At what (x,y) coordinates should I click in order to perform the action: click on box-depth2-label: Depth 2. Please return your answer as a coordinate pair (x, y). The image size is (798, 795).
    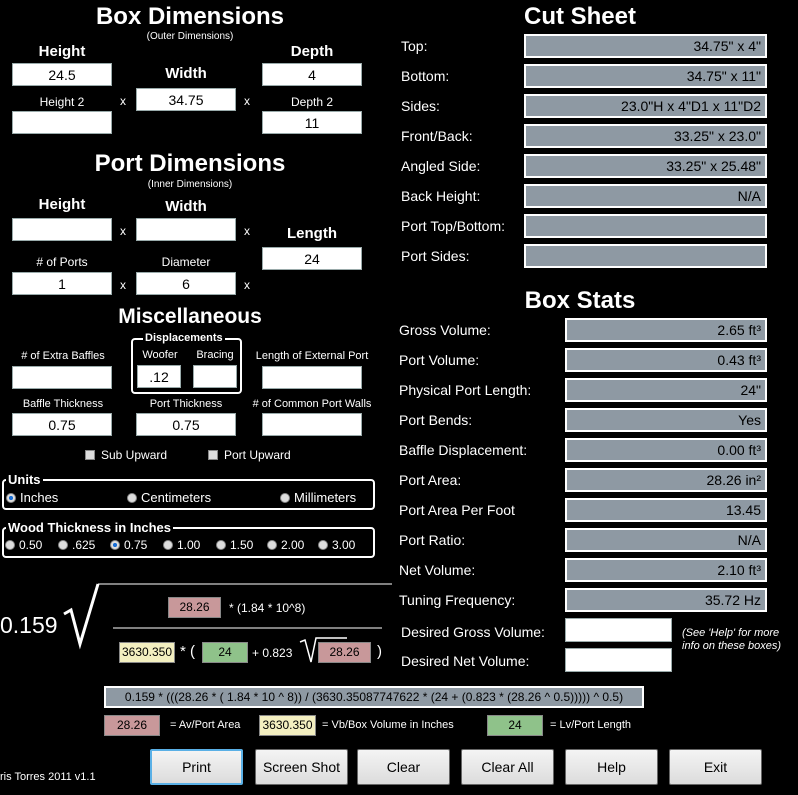
    Looking at the image, I should click on (312, 102).